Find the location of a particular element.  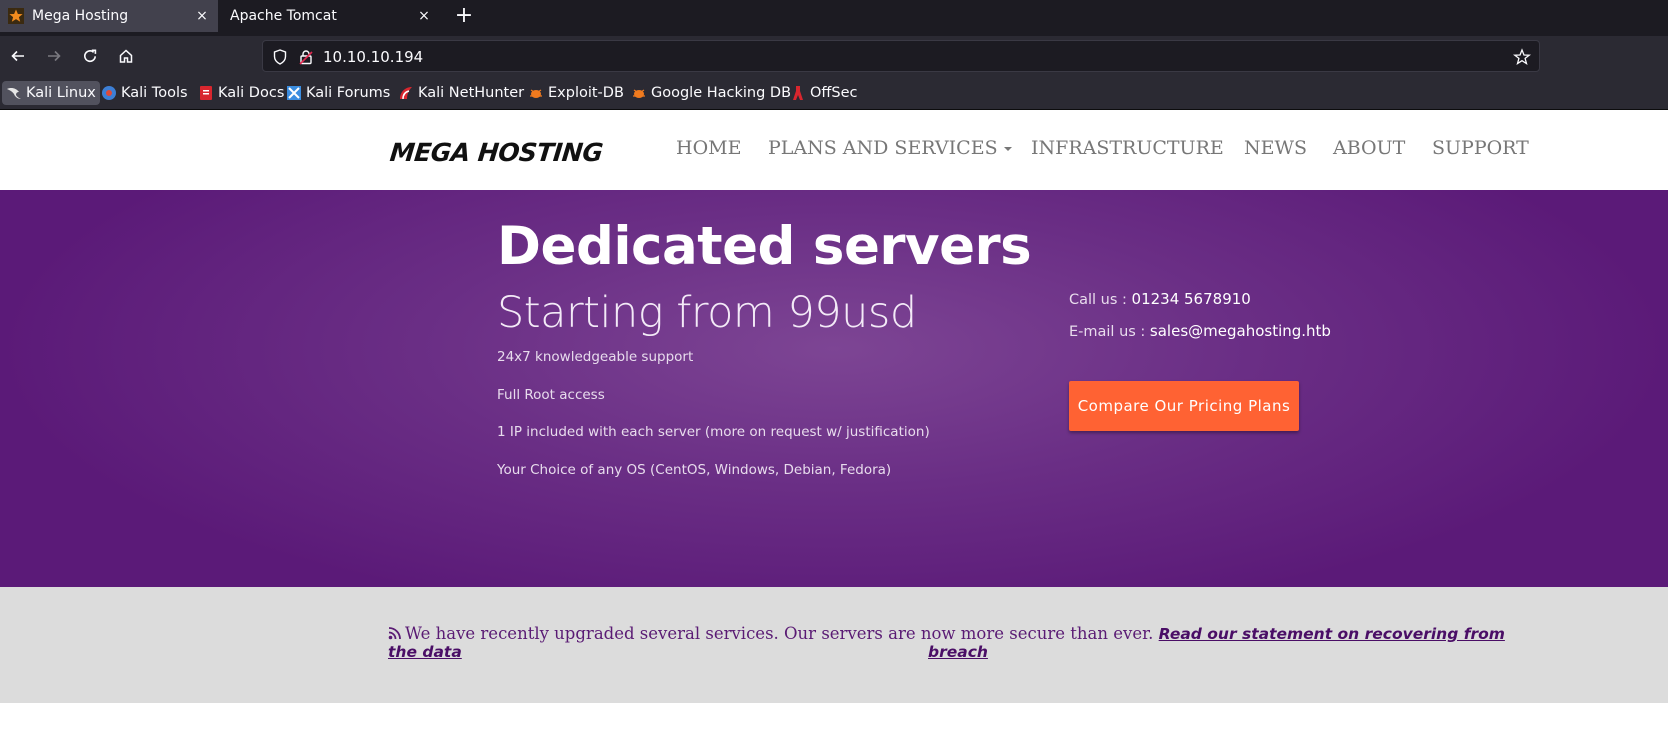

shield-icon is located at coordinates (280, 57).